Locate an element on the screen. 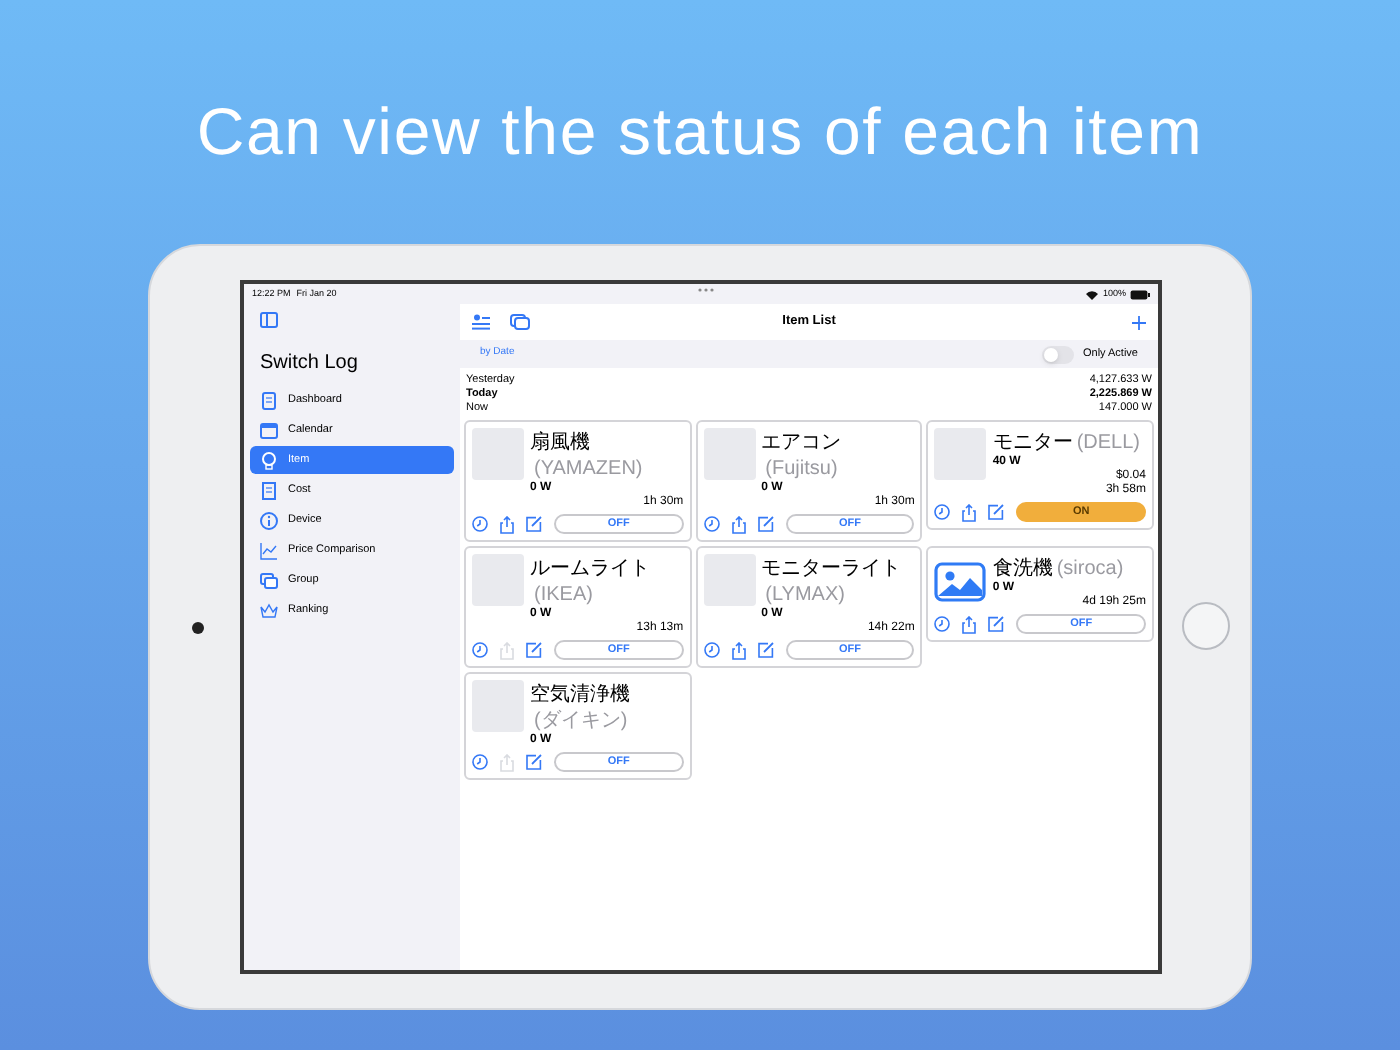 The width and height of the screenshot is (1400, 1050). item-name: エアコン is located at coordinates (801, 443).